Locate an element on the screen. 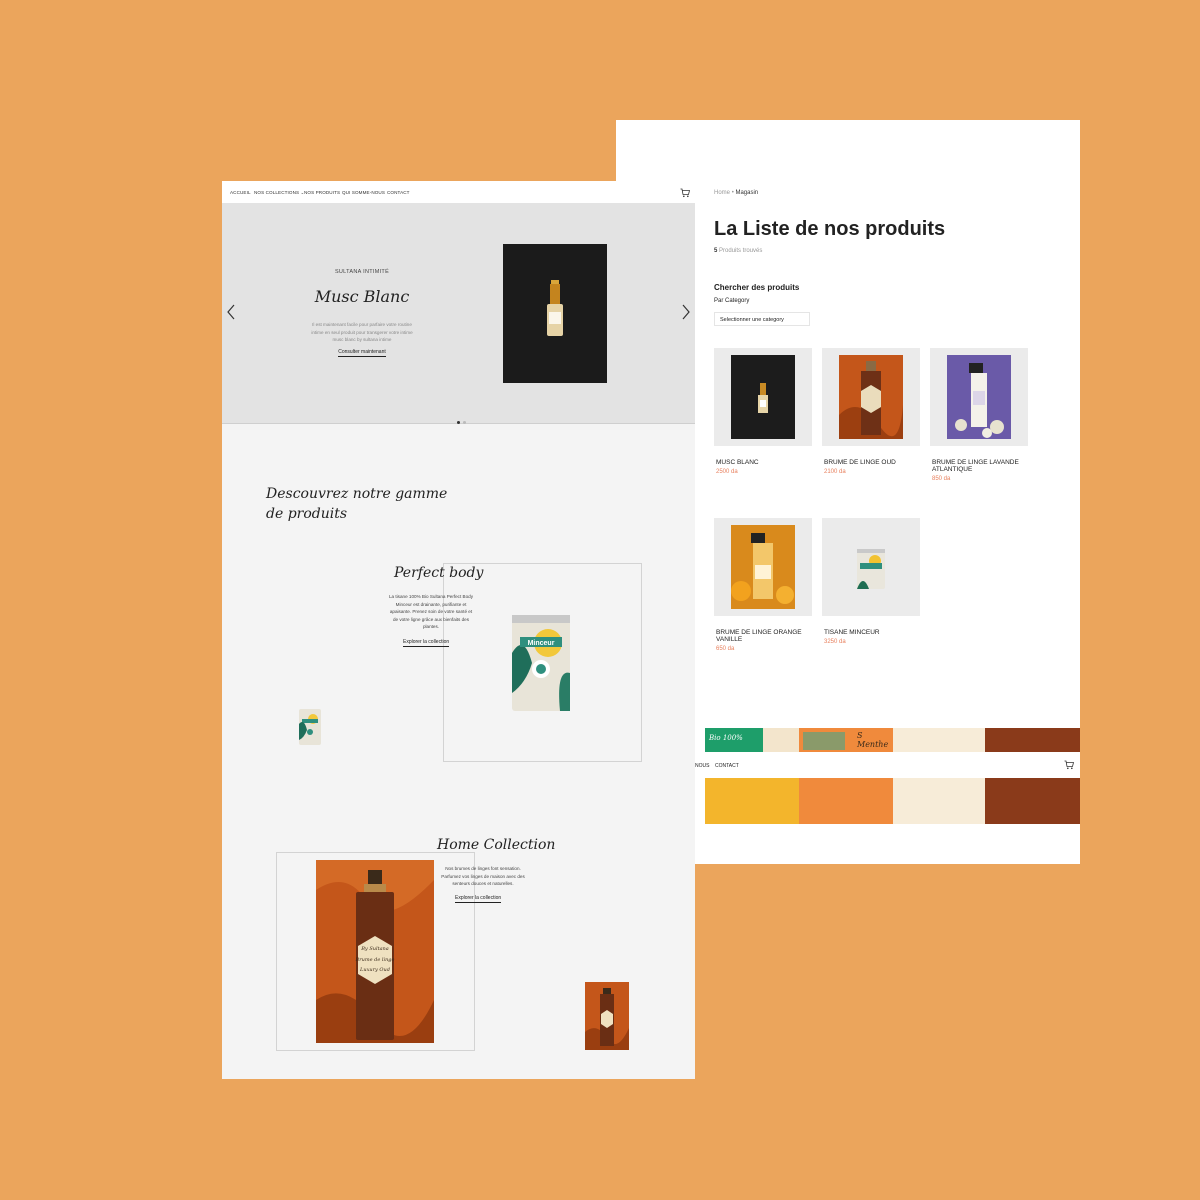  product-card: BRUME DE LINGE OUD 2100 da is located at coordinates (871, 411).